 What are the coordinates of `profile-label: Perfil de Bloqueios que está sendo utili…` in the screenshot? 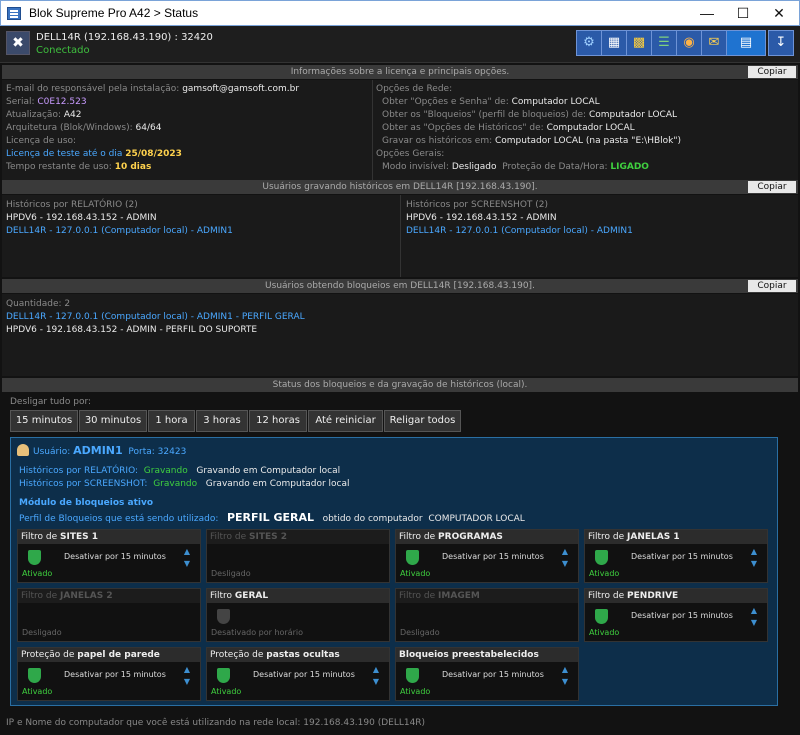 It's located at (119, 519).